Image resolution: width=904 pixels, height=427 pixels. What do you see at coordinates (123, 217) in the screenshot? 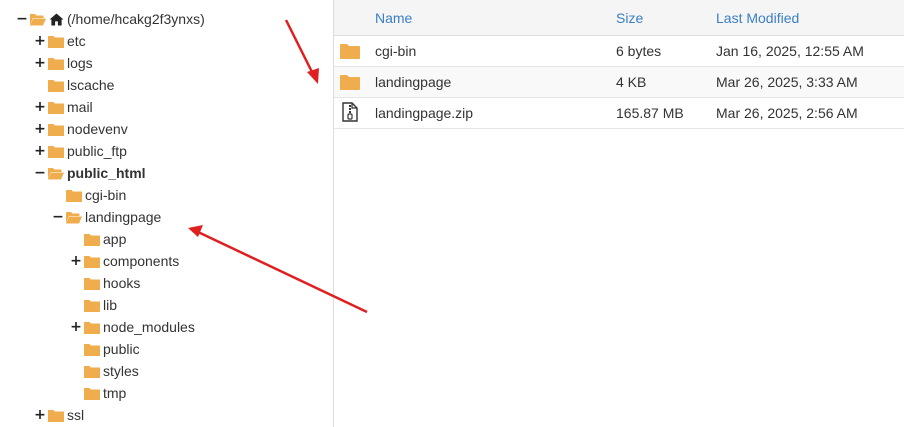
I see `tree-item-label: landingpage` at bounding box center [123, 217].